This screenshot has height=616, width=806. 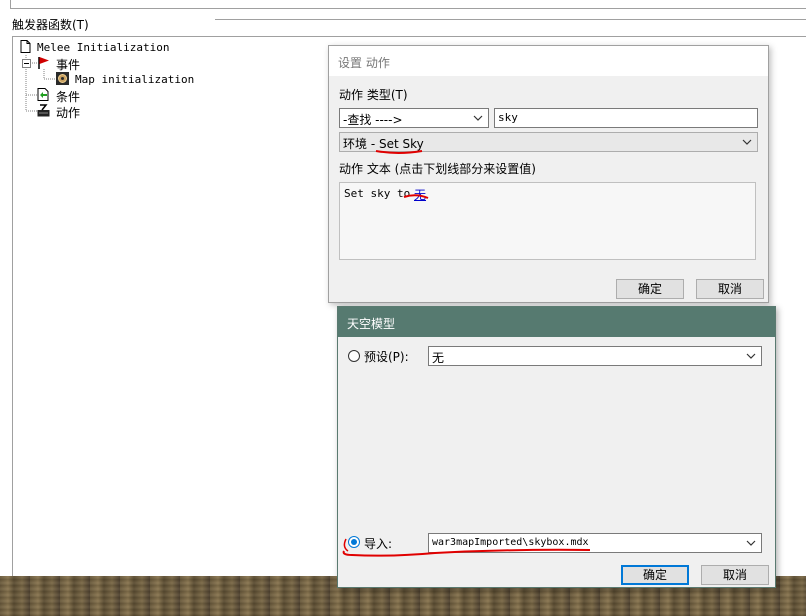 What do you see at coordinates (508, 117) in the screenshot?
I see `search-input-value: sky` at bounding box center [508, 117].